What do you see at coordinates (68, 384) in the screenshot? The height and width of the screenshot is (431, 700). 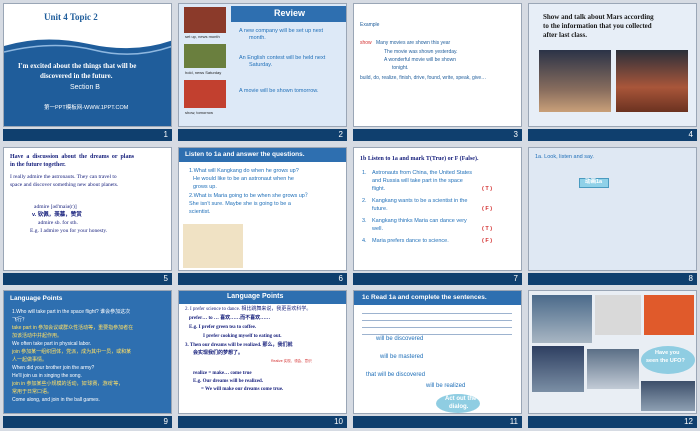 I see `line-10: join in 参加某些小规模的活动，如'球赛，游戏'等，` at bounding box center [68, 384].